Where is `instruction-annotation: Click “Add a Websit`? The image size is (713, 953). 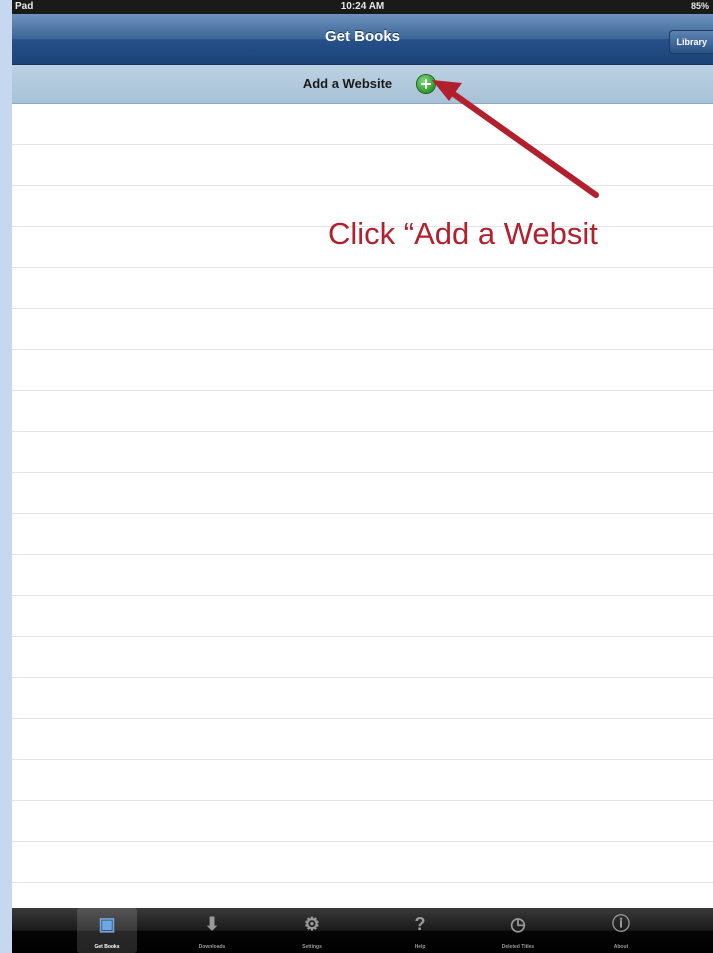
instruction-annotation: Click “Add a Websit is located at coordinates (463, 233).